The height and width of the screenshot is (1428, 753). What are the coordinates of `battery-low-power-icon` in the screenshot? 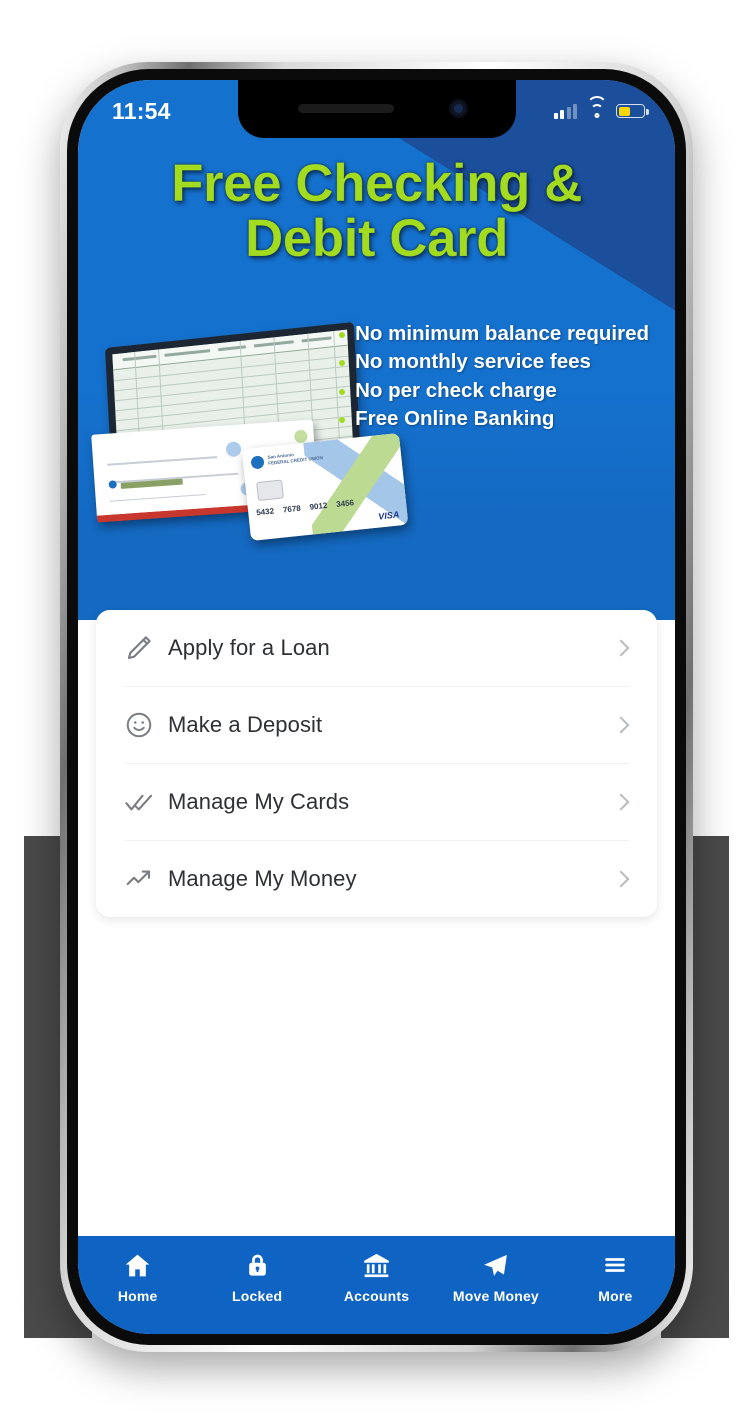 It's located at (632, 111).